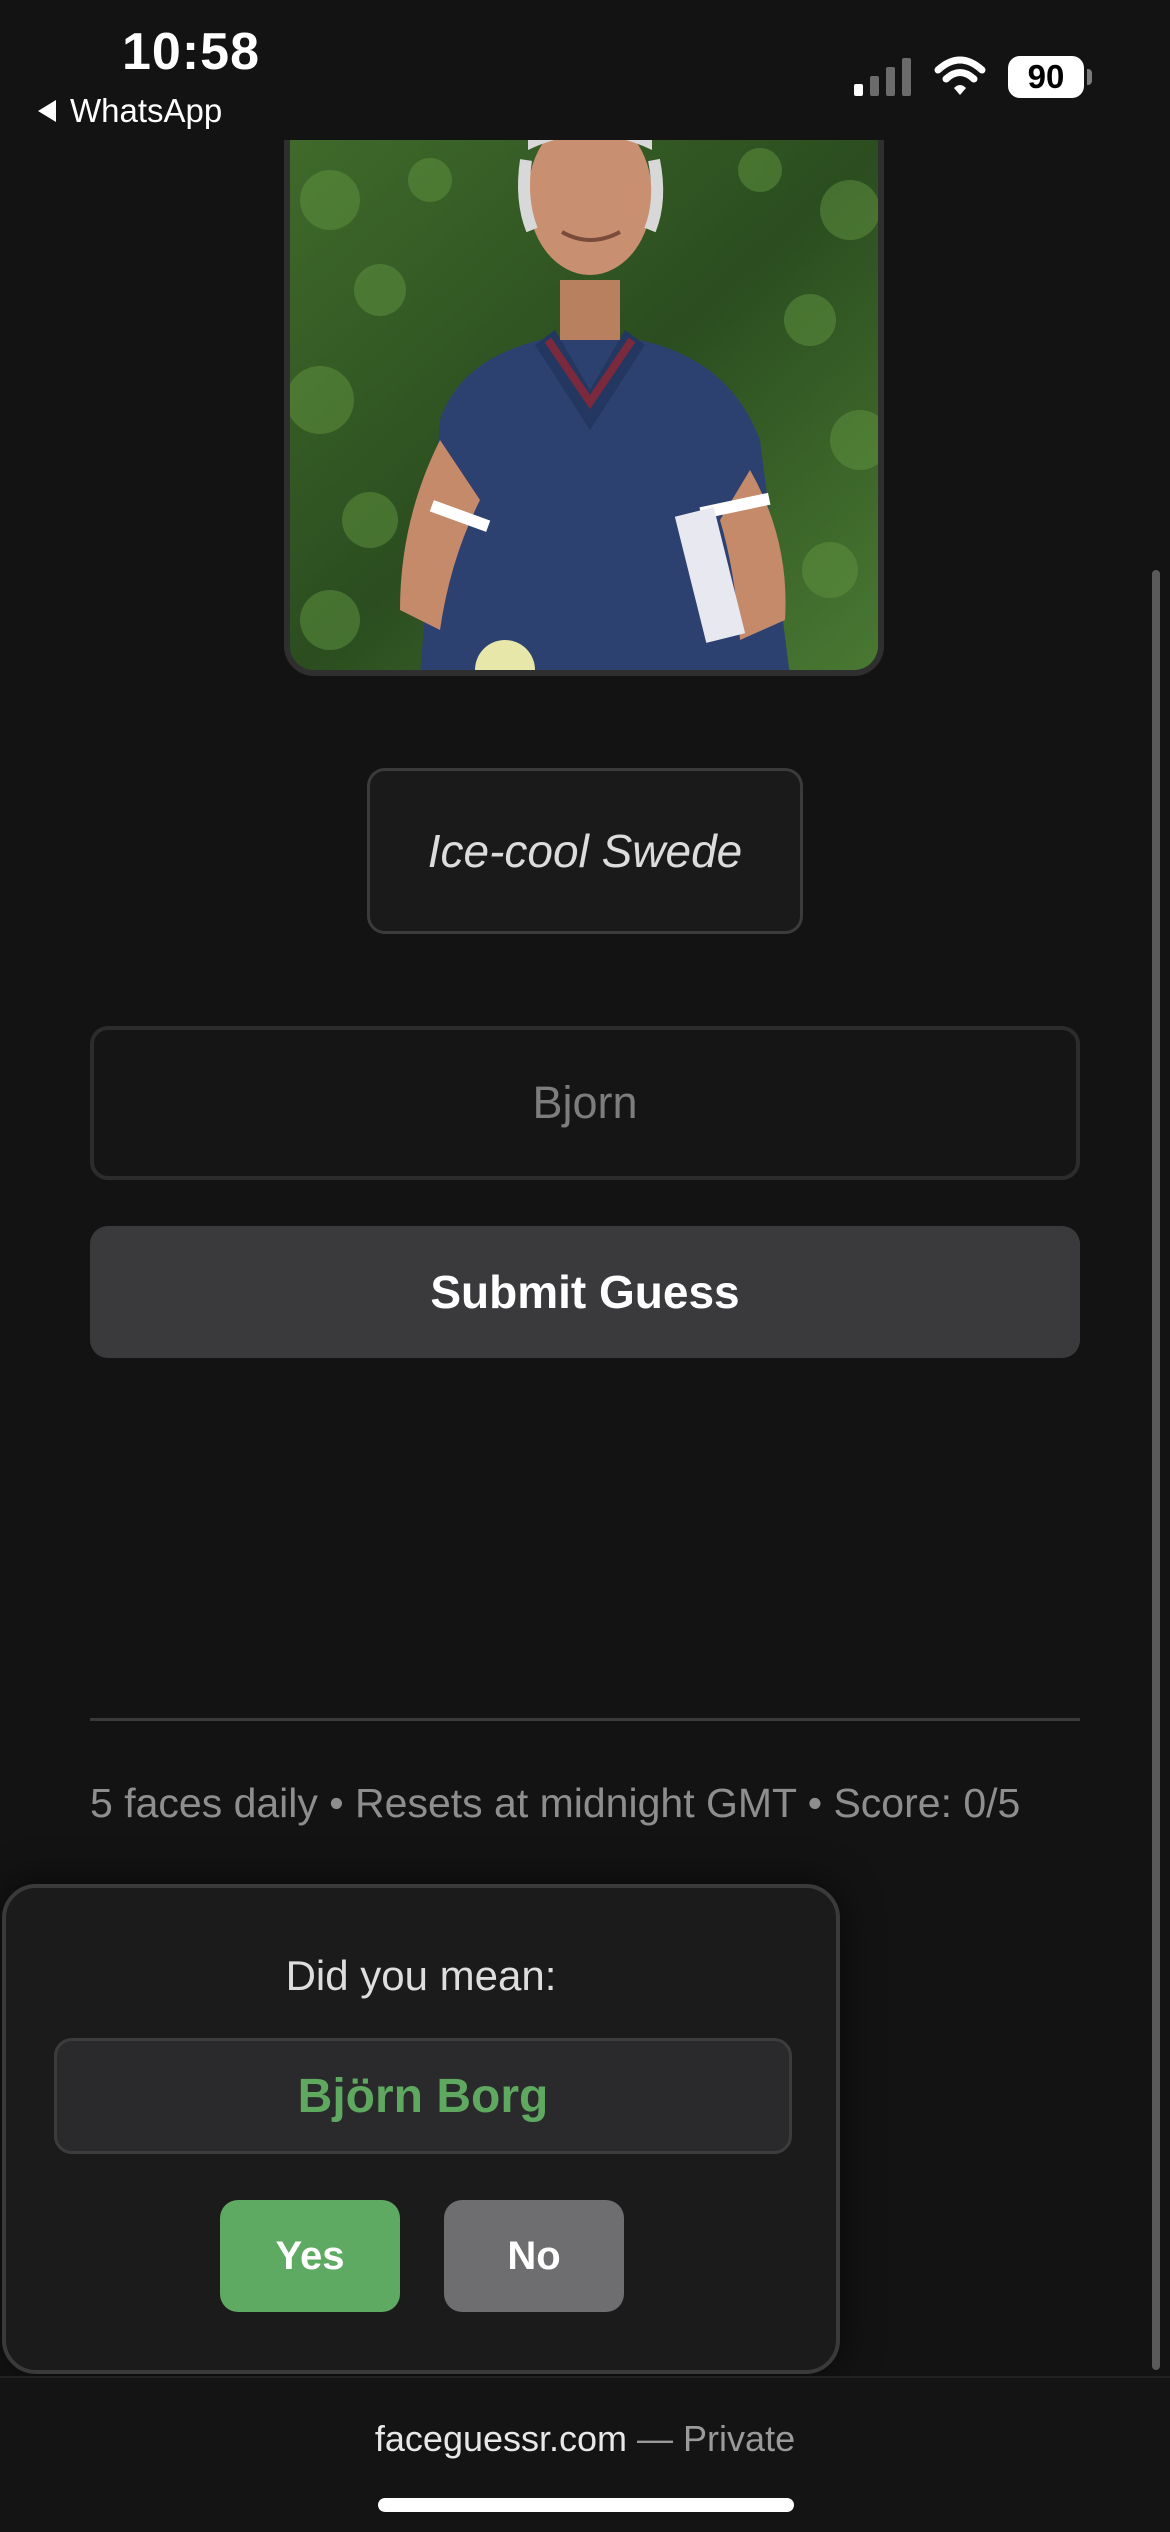 The height and width of the screenshot is (2532, 1170). Describe the element at coordinates (585, 851) in the screenshot. I see `hint-box: Ice-cool Swede` at that location.